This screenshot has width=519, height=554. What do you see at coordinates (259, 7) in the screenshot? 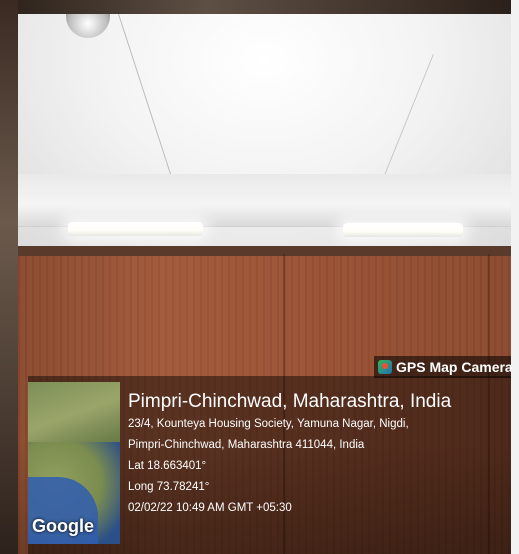
I see `photo-border-top` at bounding box center [259, 7].